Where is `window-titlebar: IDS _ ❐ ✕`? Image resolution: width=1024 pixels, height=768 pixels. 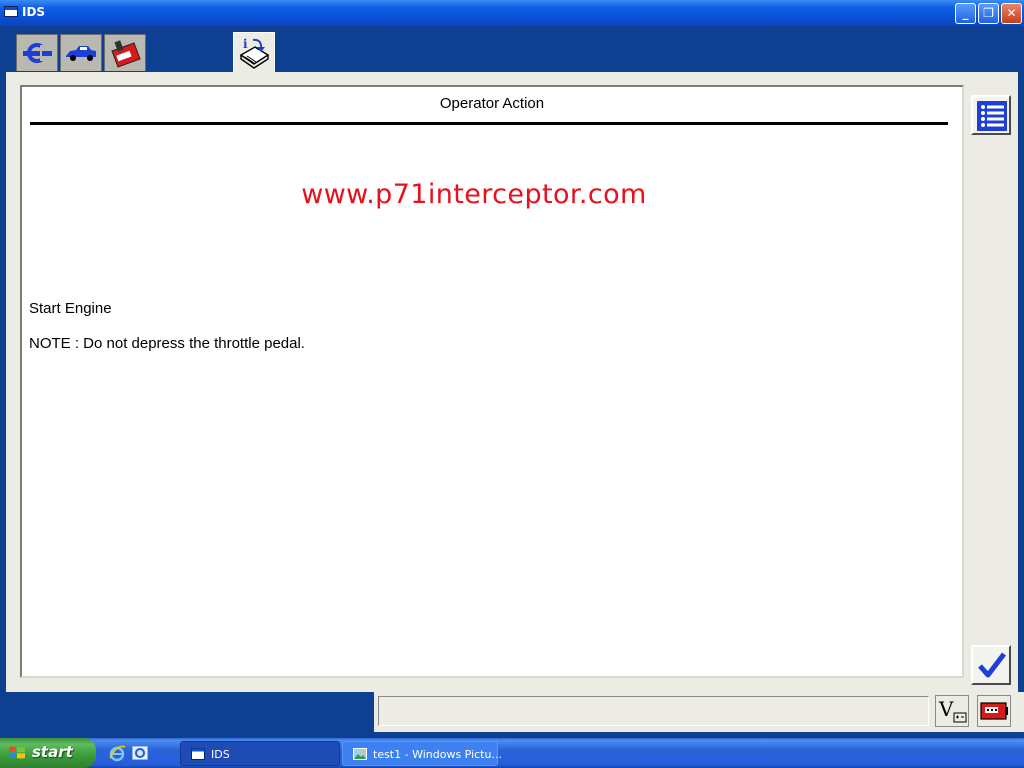
window-titlebar: IDS _ ❐ ✕ is located at coordinates (512, 13).